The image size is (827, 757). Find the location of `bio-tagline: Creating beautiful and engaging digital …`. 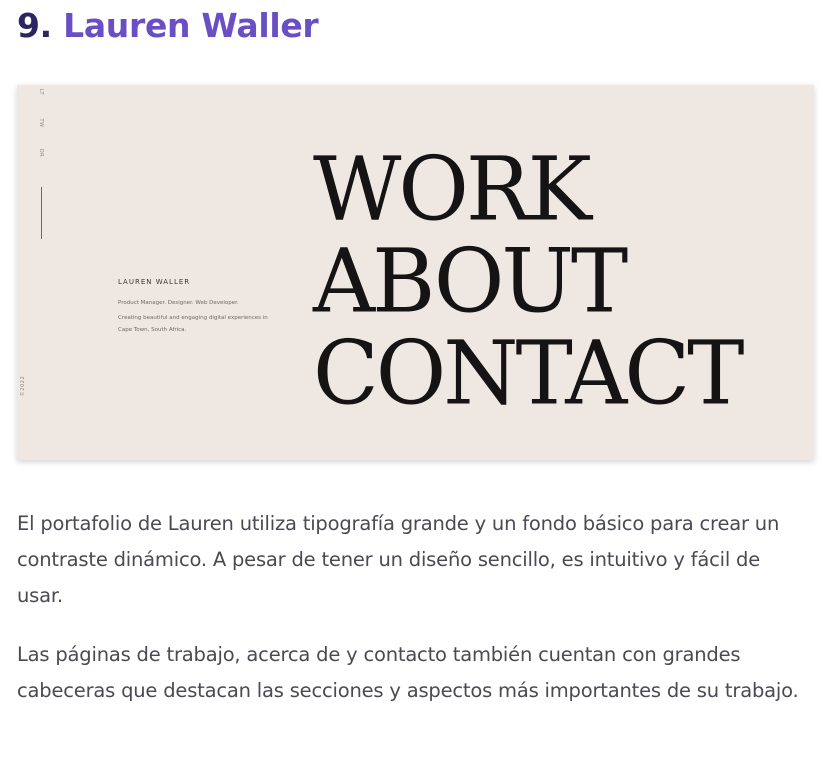

bio-tagline: Creating beautiful and engaging digital … is located at coordinates (193, 324).